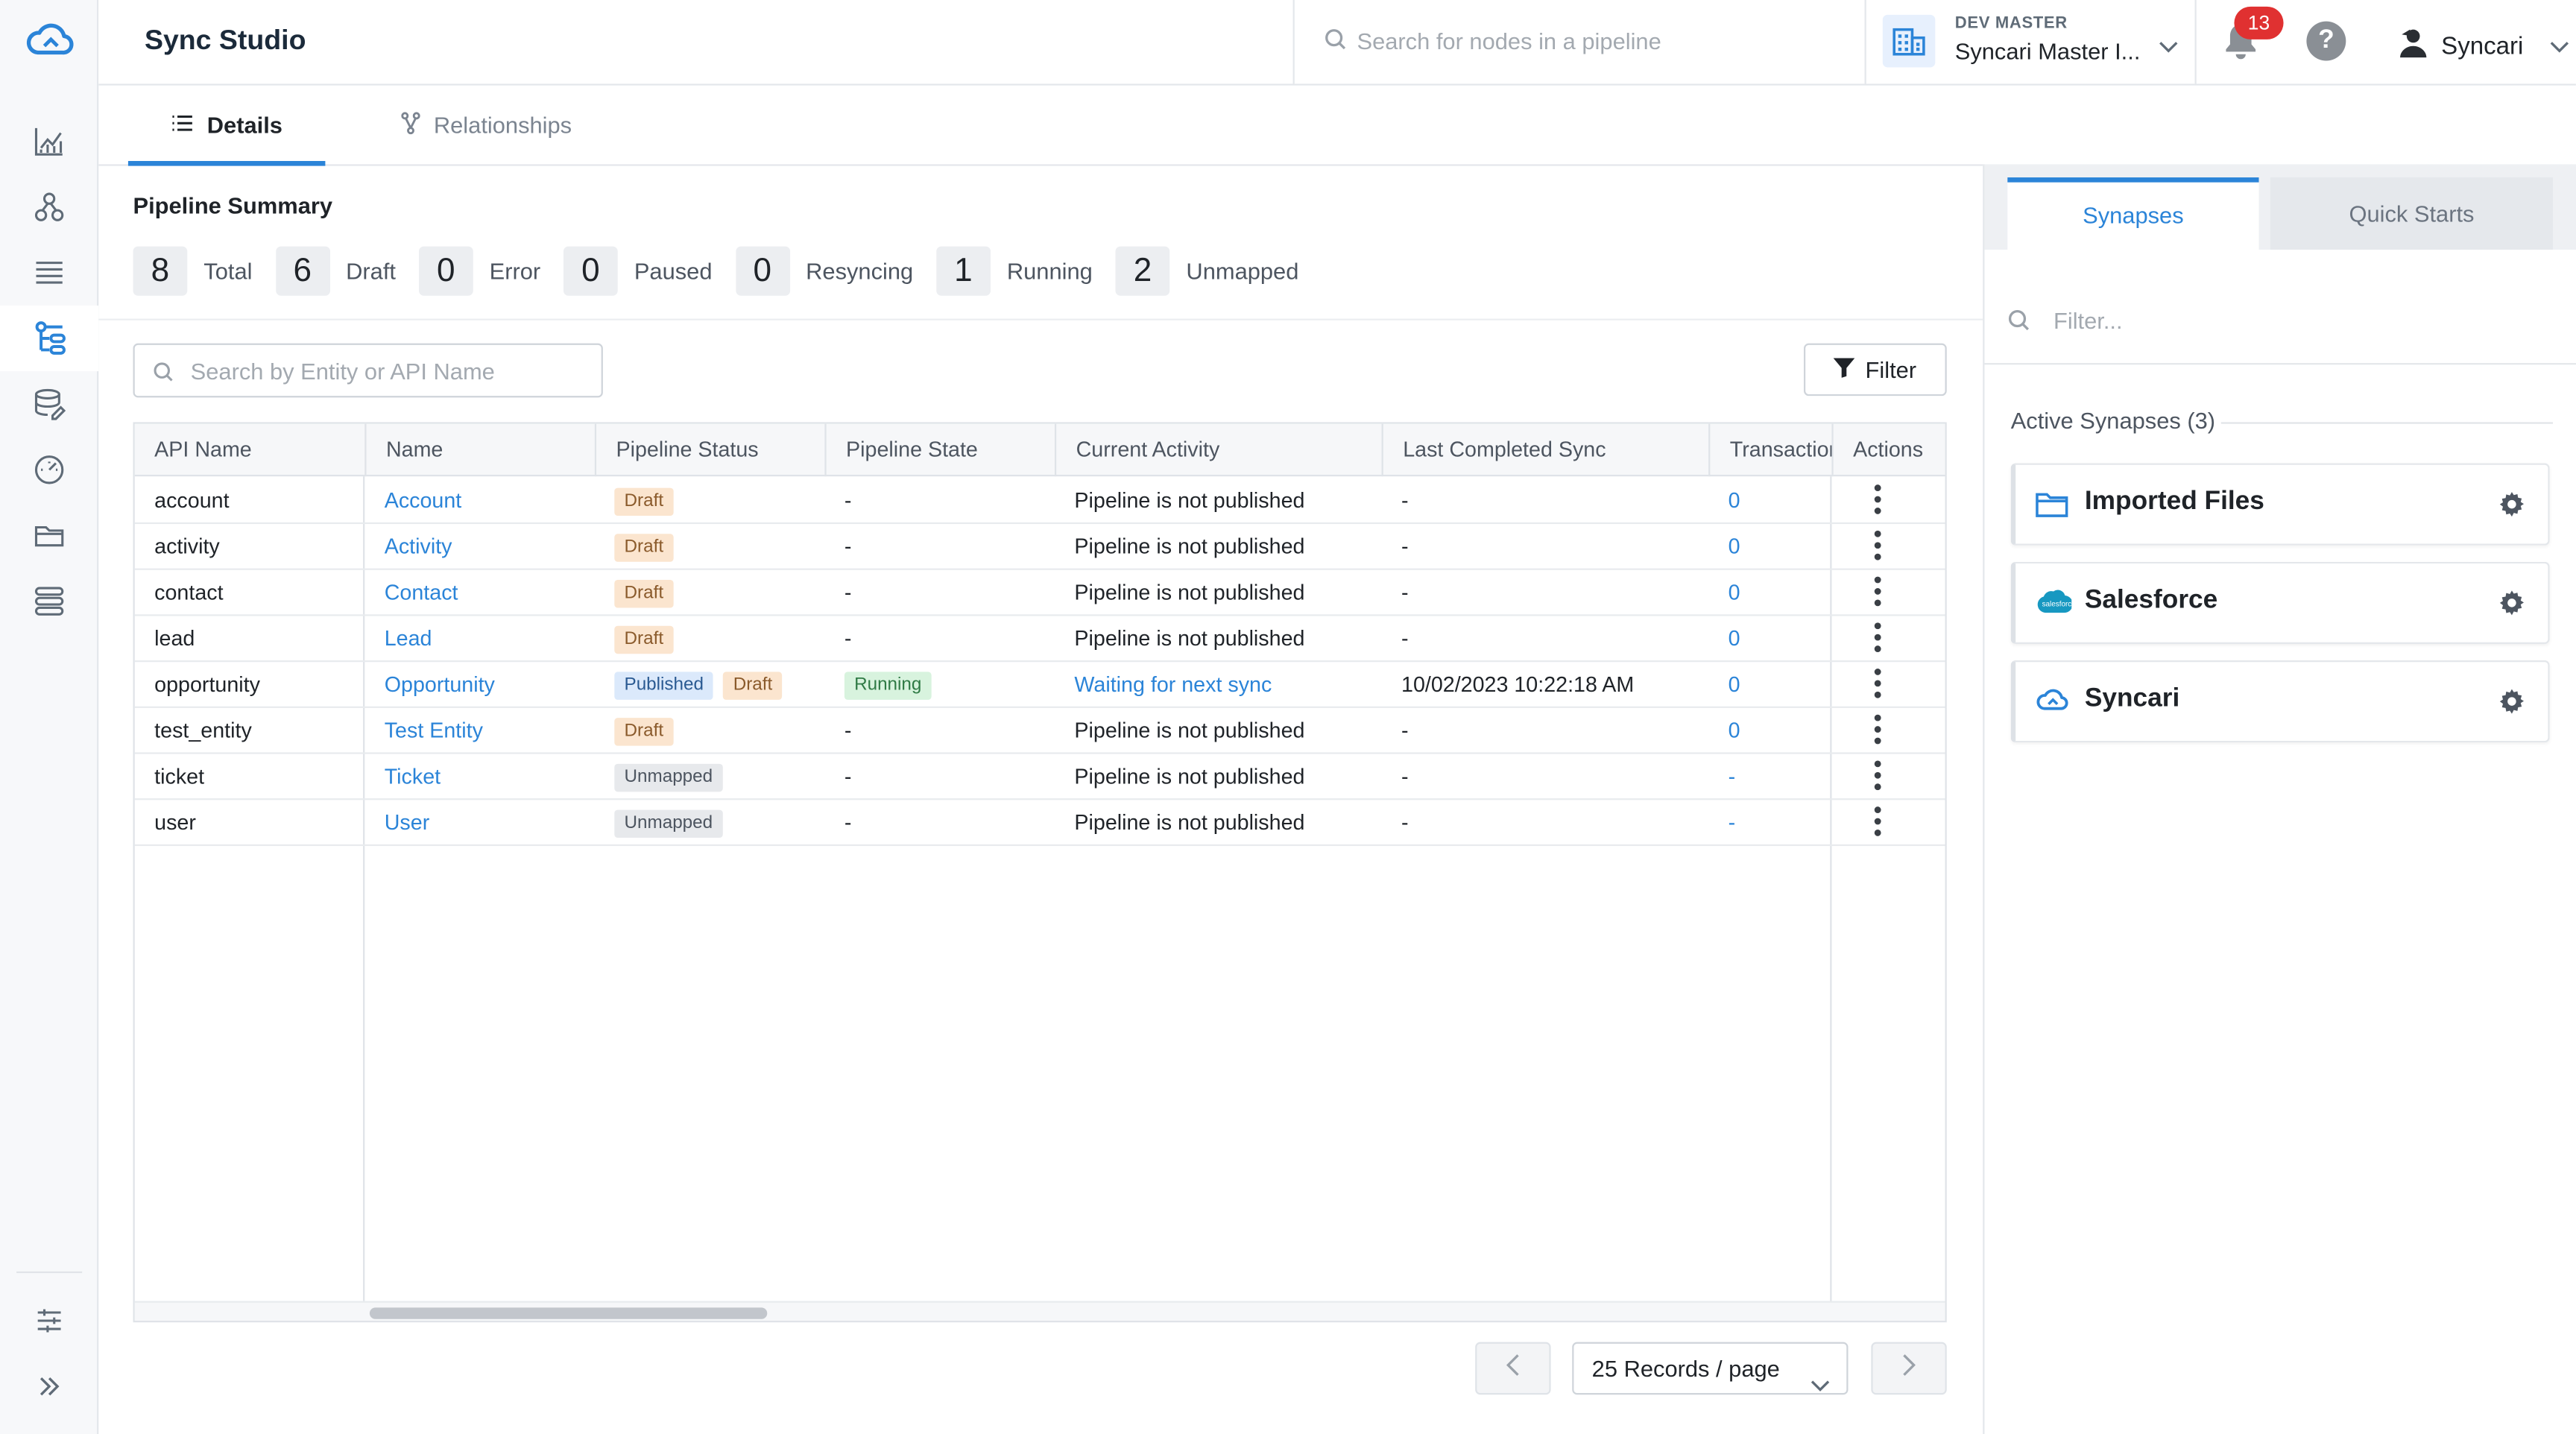 This screenshot has width=2576, height=1434. What do you see at coordinates (49, 535) in the screenshot?
I see `nav-files-icon` at bounding box center [49, 535].